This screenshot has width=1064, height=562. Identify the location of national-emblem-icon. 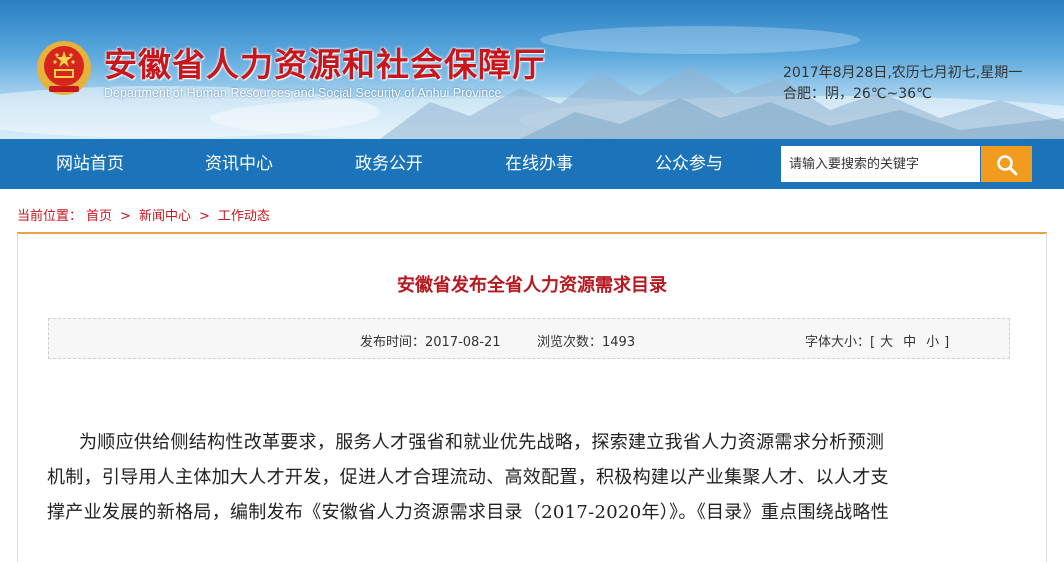
(64, 68).